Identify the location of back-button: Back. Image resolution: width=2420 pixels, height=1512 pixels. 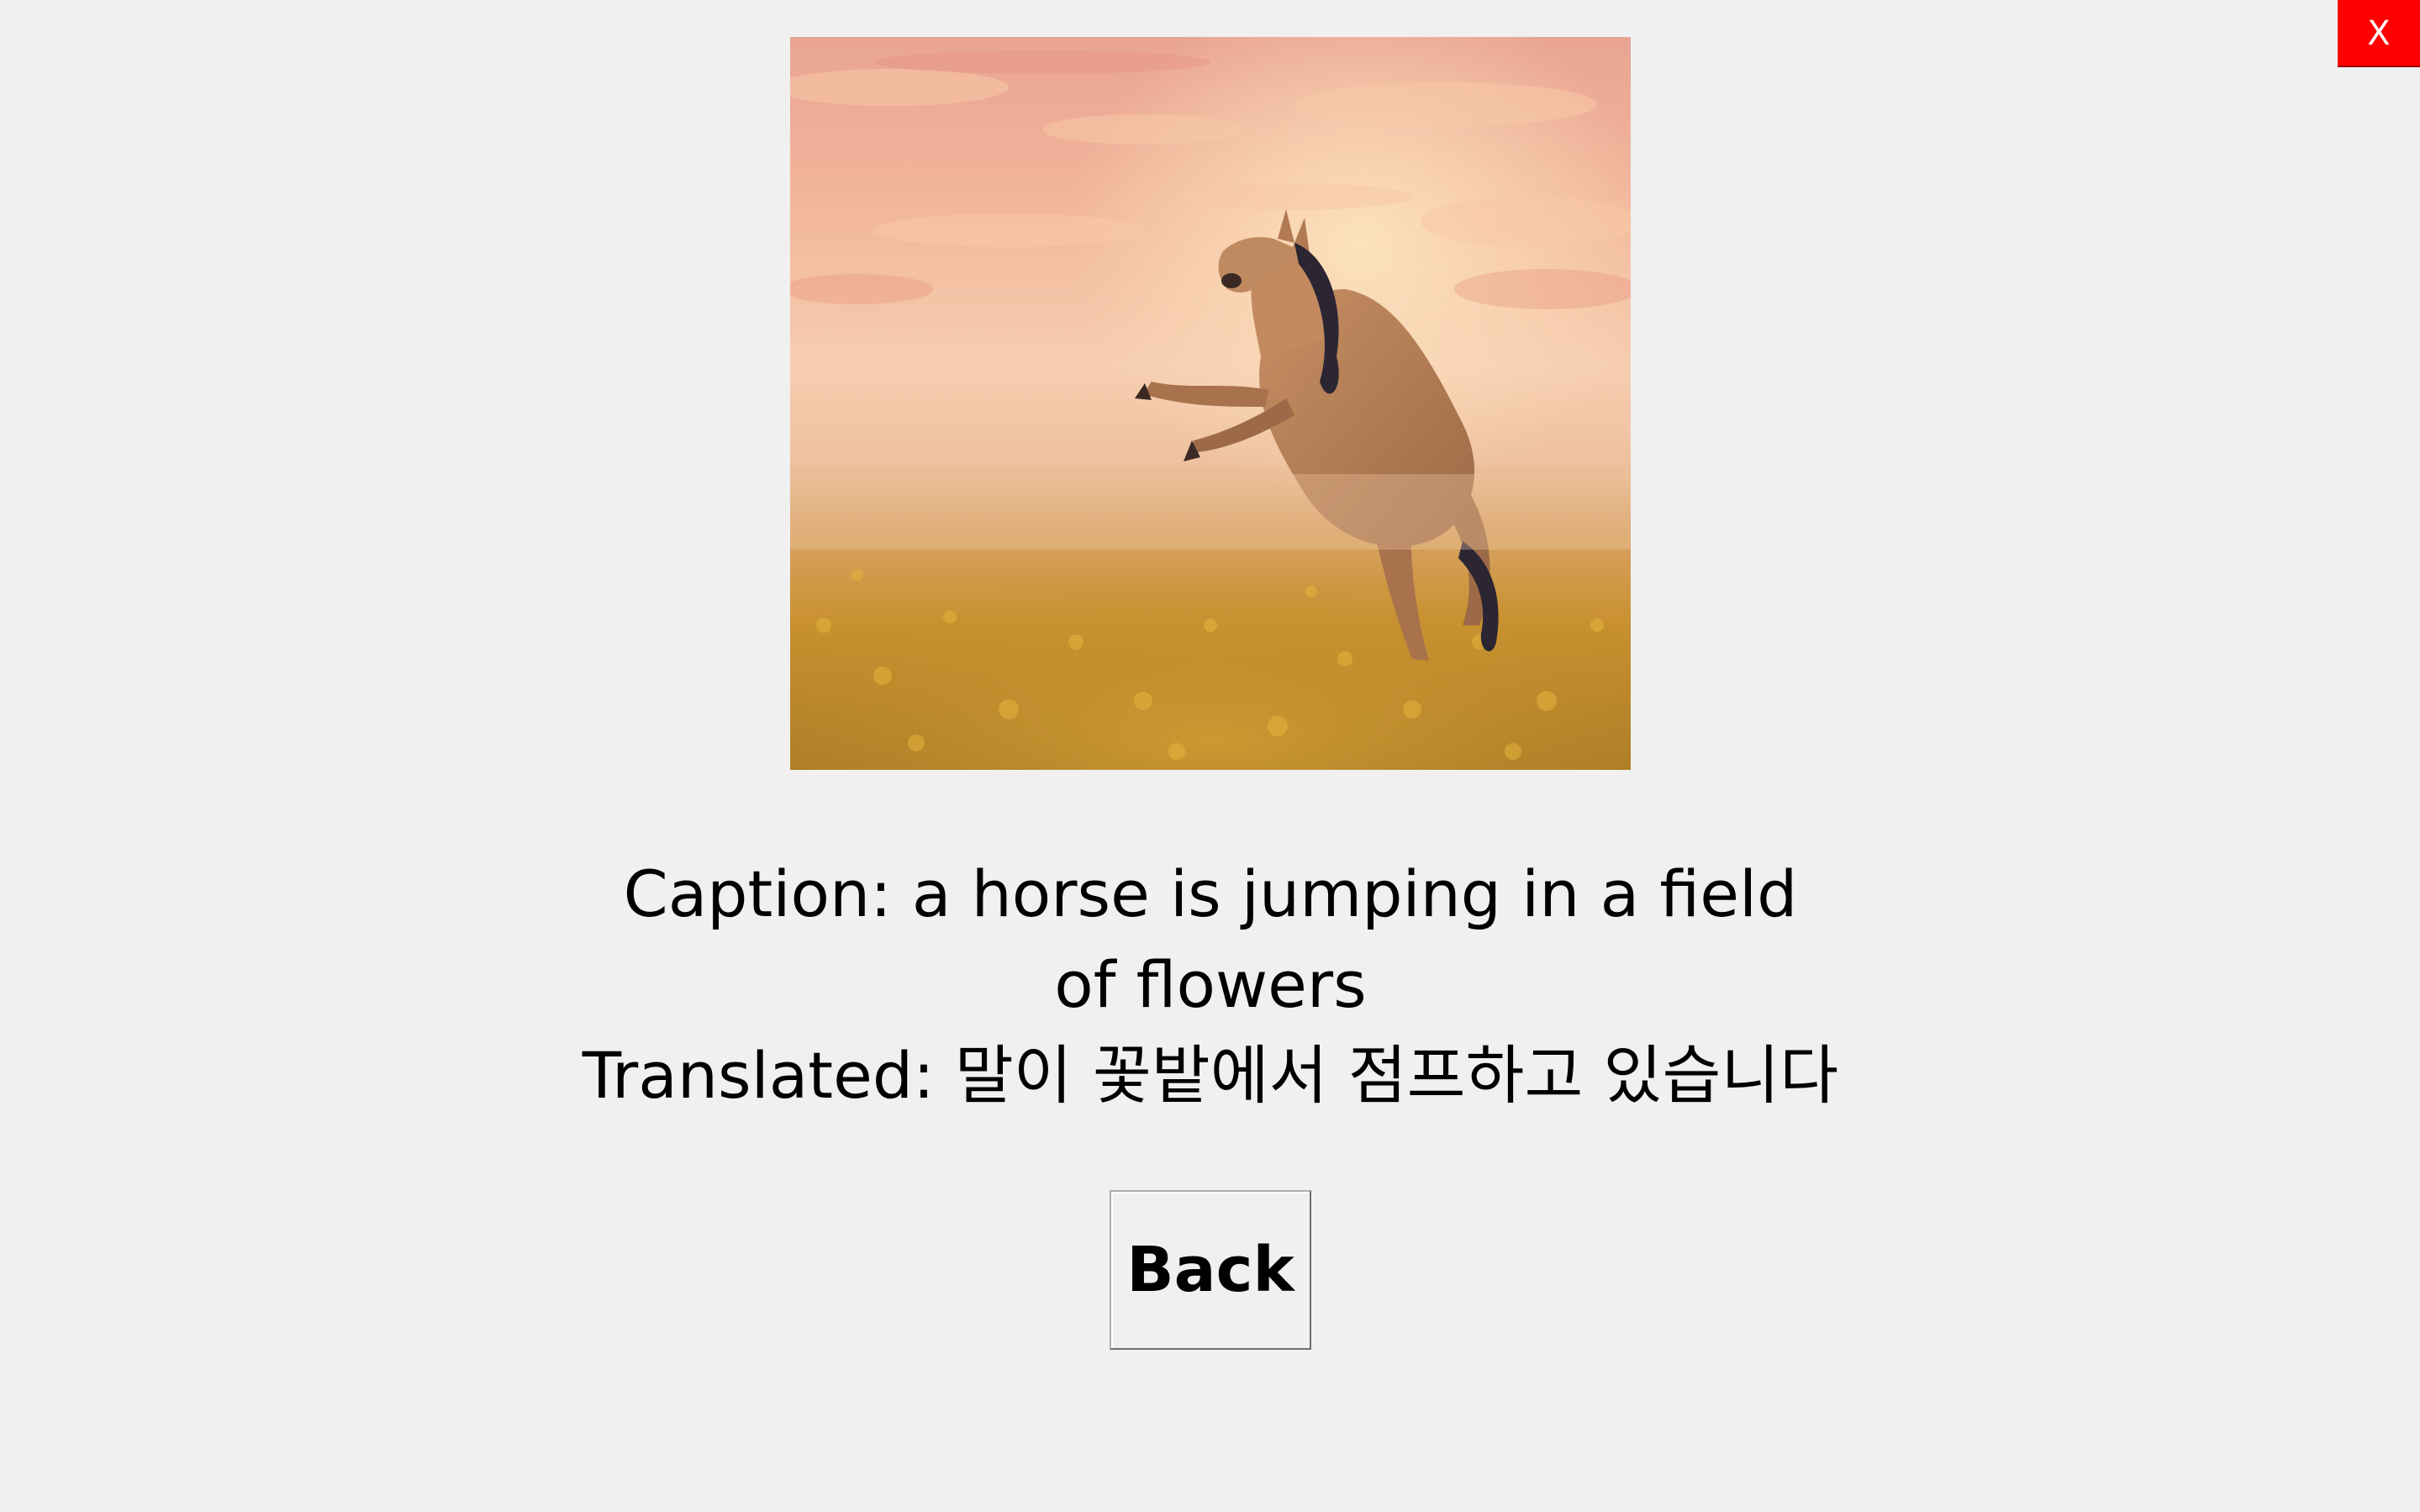
(1210, 1270).